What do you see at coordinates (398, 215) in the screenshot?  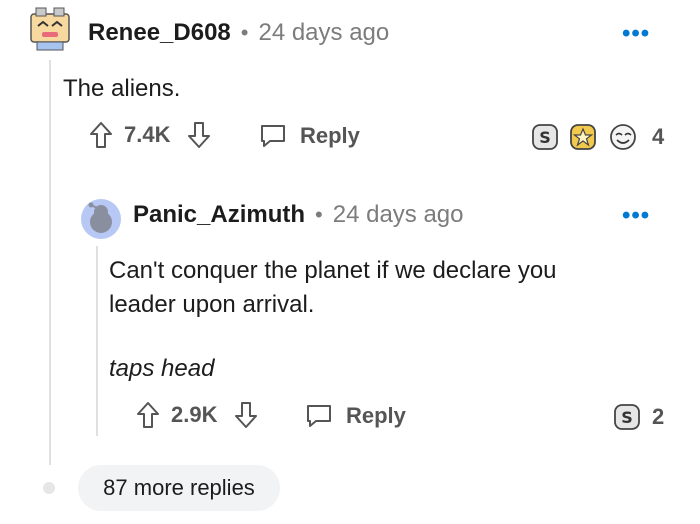 I see `reply-timestamp: 24 days ago` at bounding box center [398, 215].